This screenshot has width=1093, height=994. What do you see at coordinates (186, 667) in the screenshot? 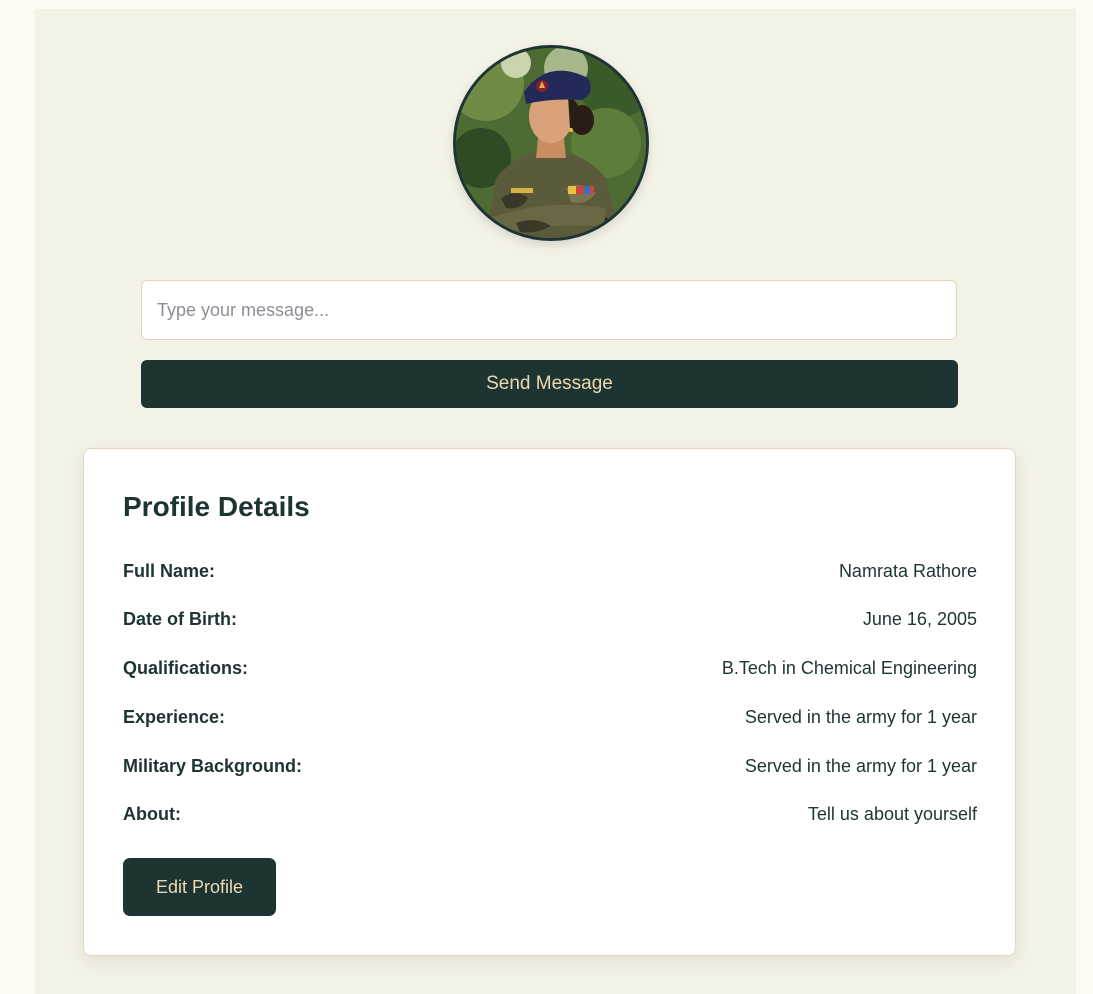
I see `field-label: Qualifications:` at bounding box center [186, 667].